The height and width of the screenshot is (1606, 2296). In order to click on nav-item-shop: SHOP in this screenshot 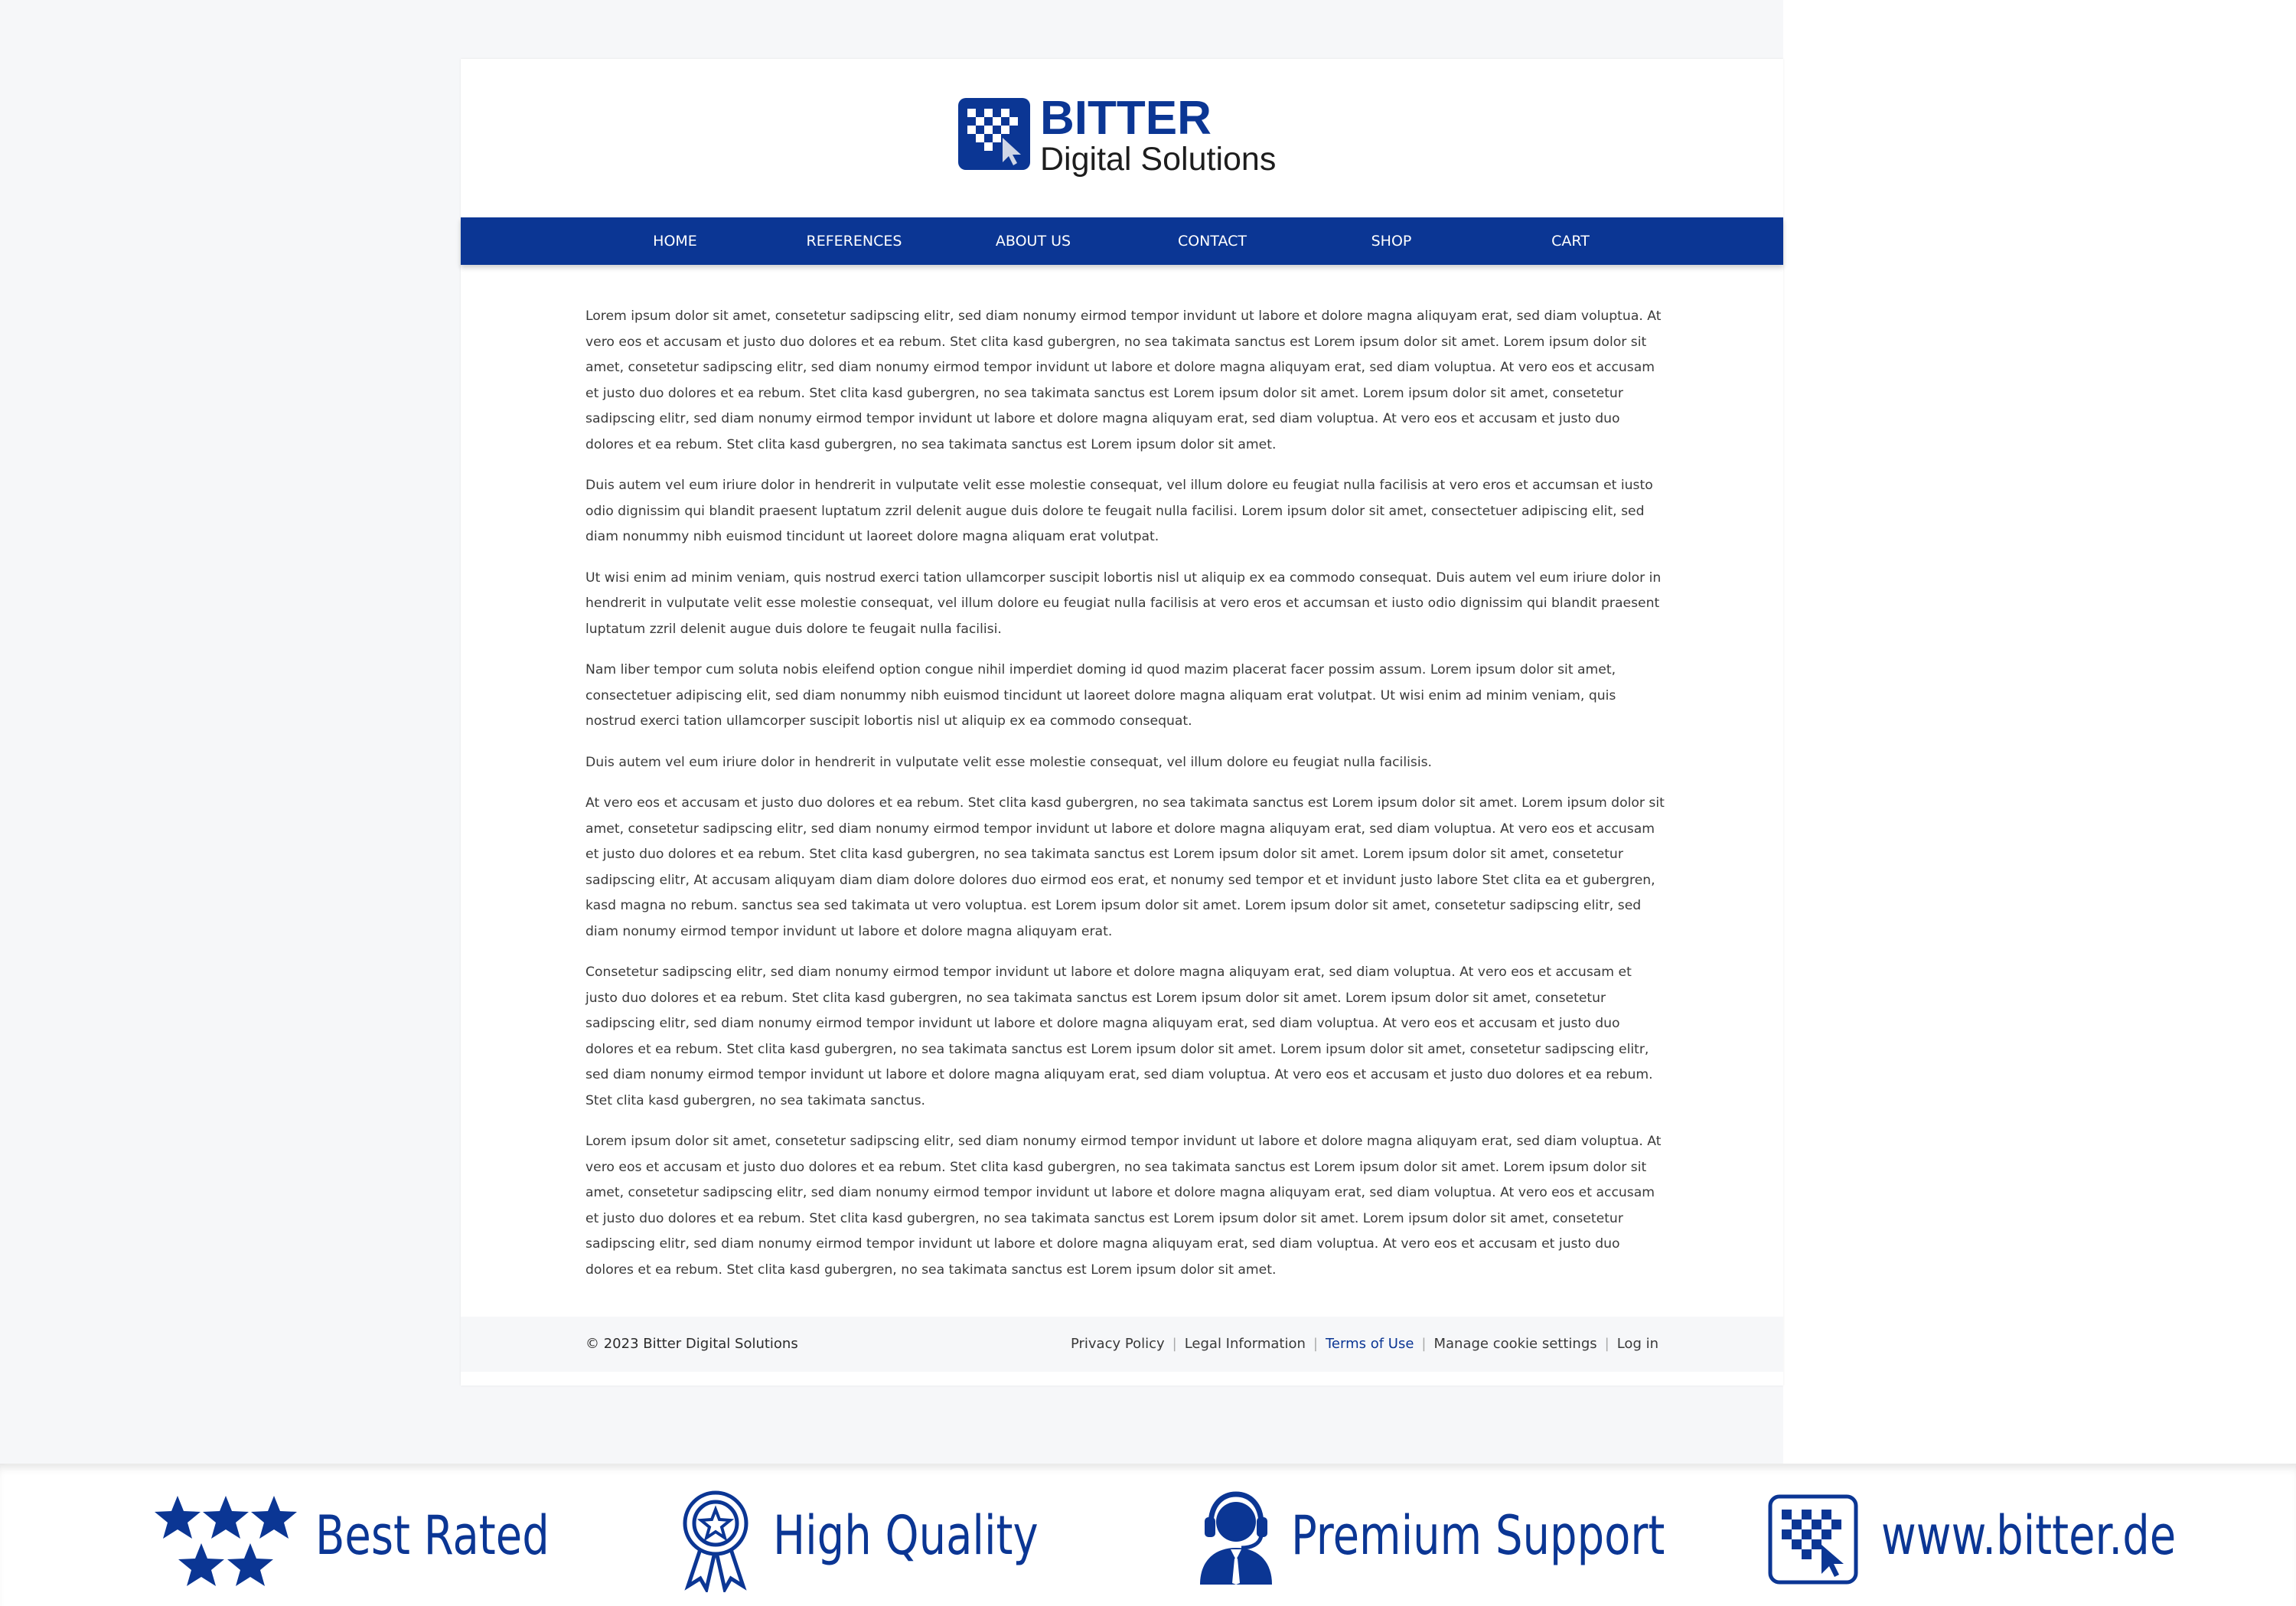, I will do `click(1391, 241)`.